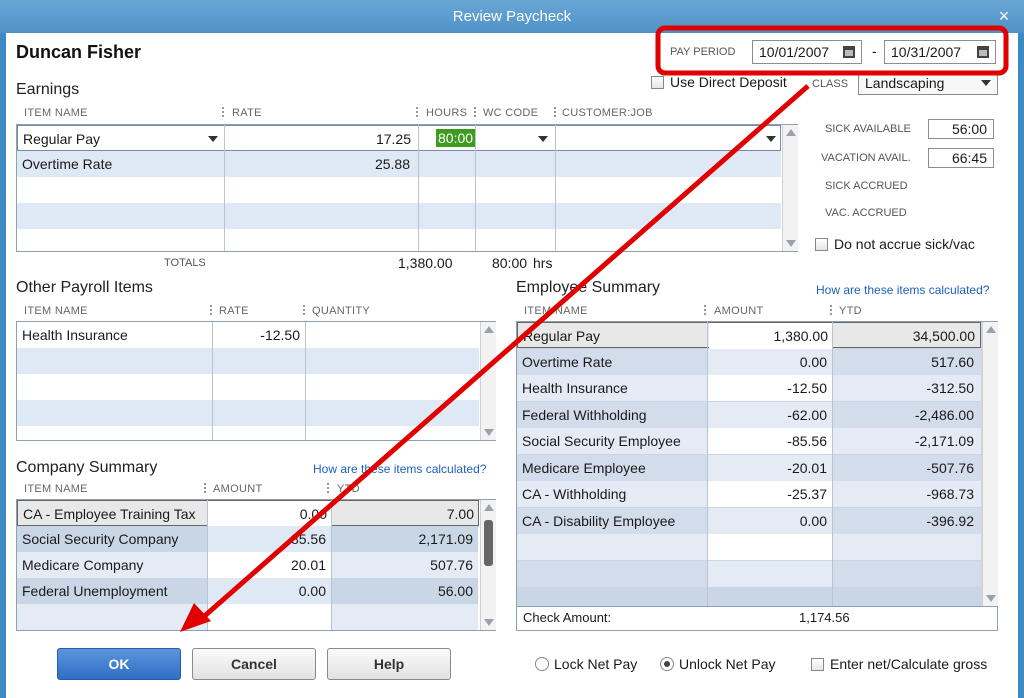  Describe the element at coordinates (832, 50) in the screenshot. I see `pay-period-highlight-box` at that location.